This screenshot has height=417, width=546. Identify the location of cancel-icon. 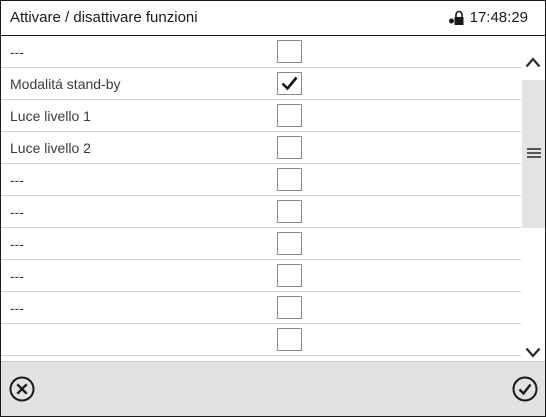
(22, 391).